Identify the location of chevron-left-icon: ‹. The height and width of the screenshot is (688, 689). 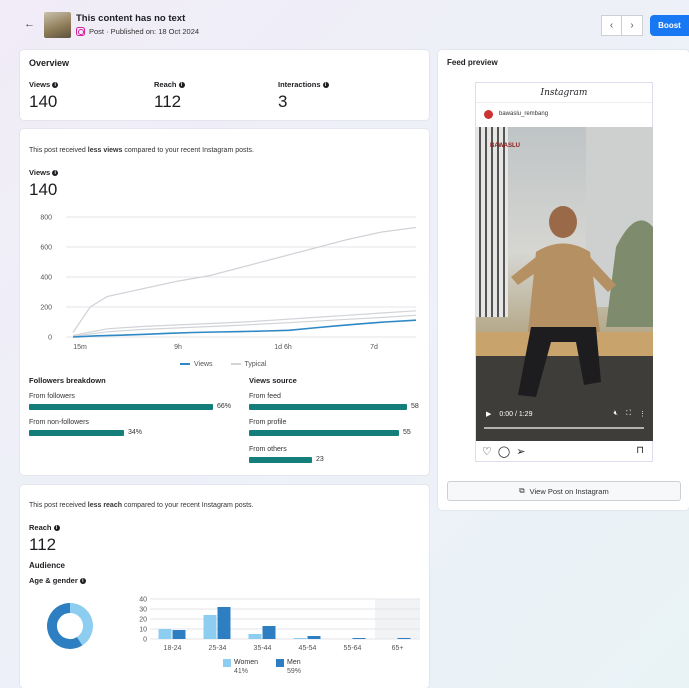
(611, 25).